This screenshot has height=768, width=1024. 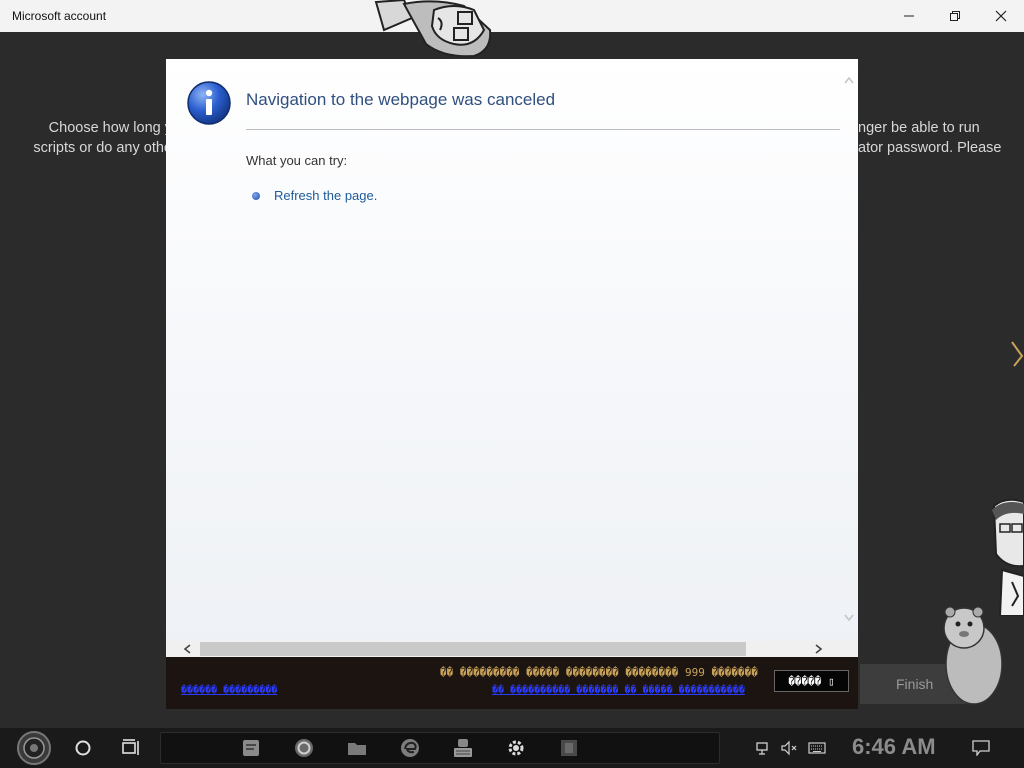 I want to click on task-view-icon, so click(x=130, y=747).